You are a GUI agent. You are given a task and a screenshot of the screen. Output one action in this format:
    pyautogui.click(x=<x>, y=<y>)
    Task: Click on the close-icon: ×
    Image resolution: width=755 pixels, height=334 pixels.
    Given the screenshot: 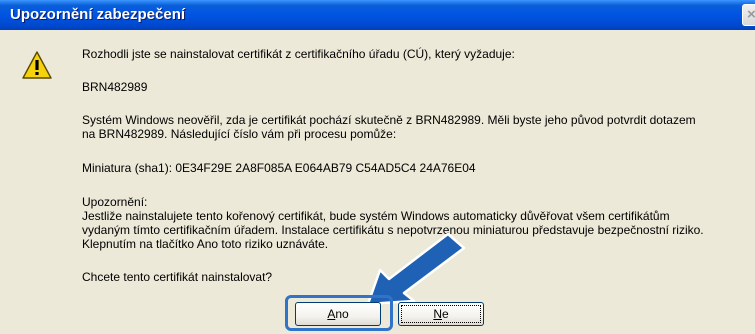 What is the action you would take?
    pyautogui.click(x=751, y=14)
    